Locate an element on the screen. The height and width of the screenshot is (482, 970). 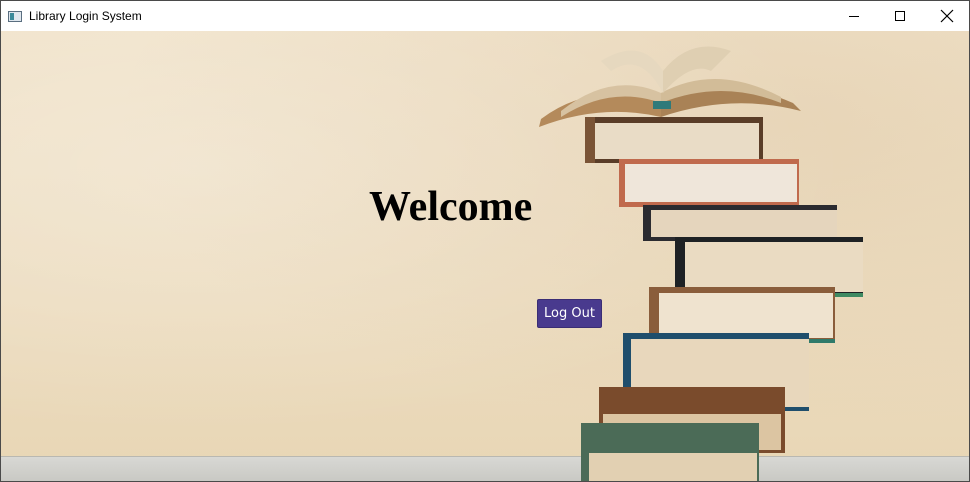
window-controls is located at coordinates (900, 16).